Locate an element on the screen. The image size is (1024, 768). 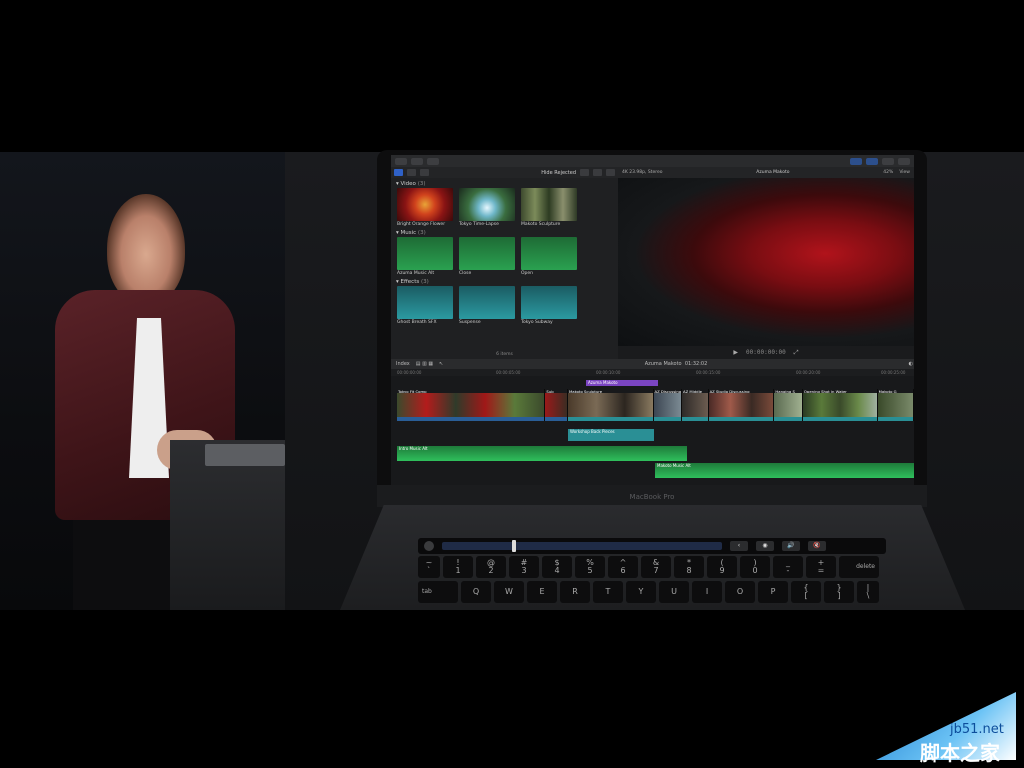
touchbar-volume-button: 🔊 is located at coordinates (791, 546).